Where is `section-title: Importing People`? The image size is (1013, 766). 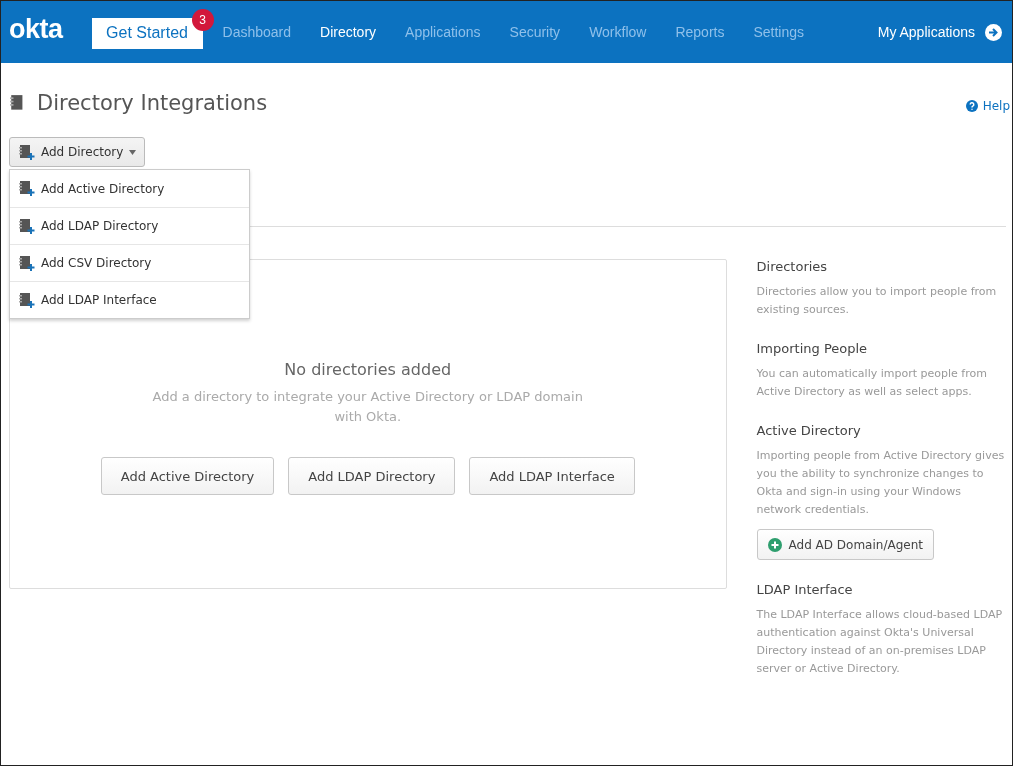 section-title: Importing People is located at coordinates (812, 348).